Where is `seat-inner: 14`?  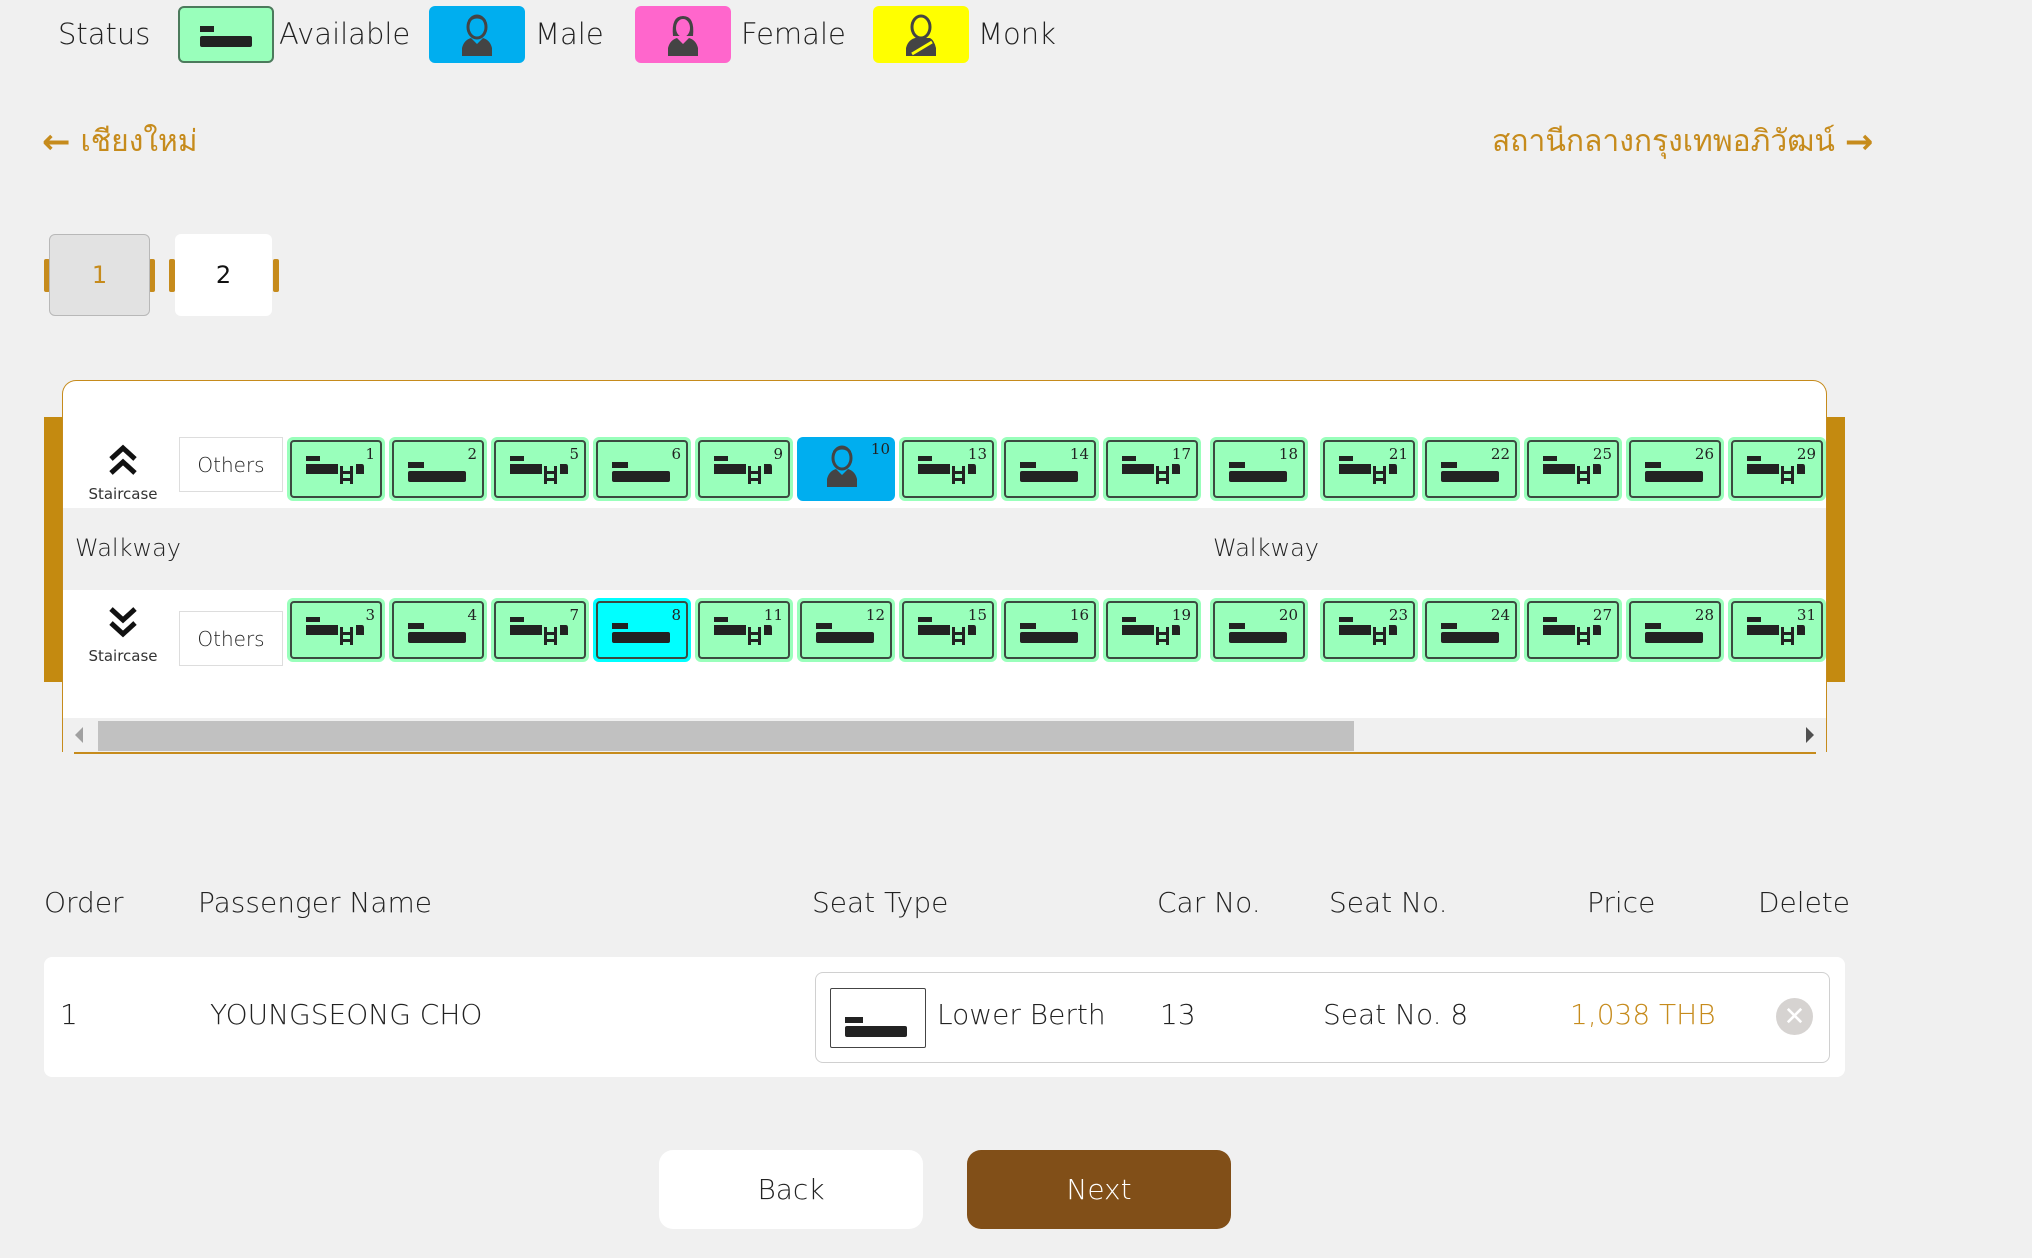 seat-inner: 14 is located at coordinates (1050, 469).